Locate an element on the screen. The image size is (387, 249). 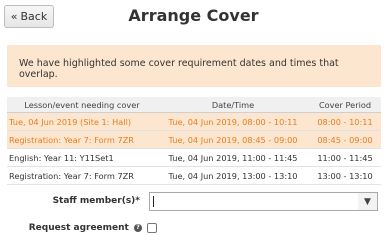
cell-cover-period: 08:45 - 09:00 is located at coordinates (345, 139).